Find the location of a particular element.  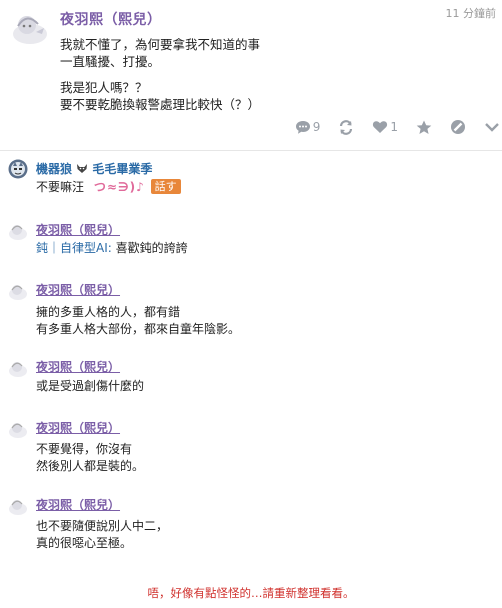

block-button is located at coordinates (458, 127).